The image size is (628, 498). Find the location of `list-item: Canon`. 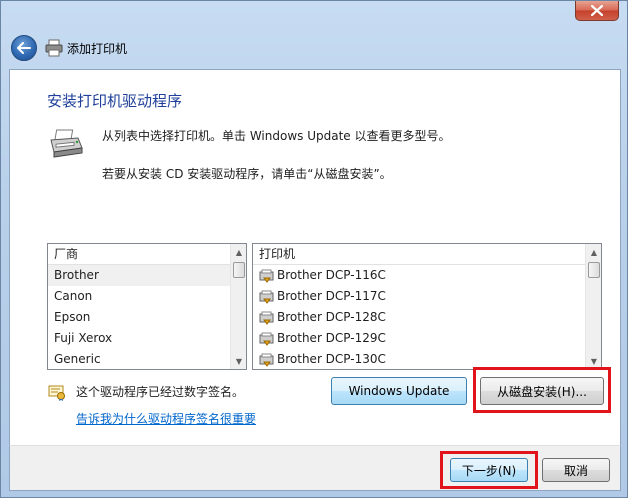

list-item: Canon is located at coordinates (139, 296).